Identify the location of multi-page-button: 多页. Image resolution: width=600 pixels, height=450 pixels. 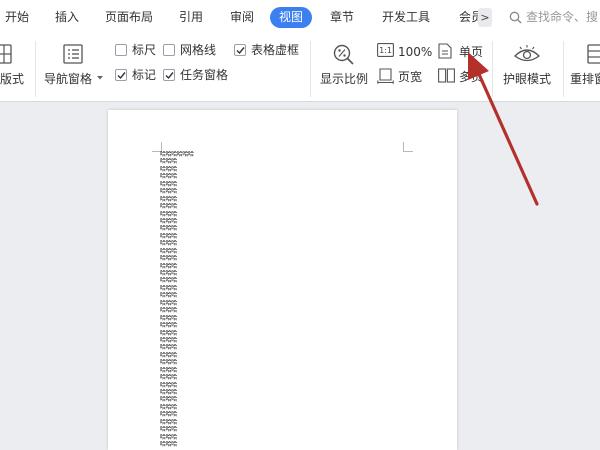
(463, 77).